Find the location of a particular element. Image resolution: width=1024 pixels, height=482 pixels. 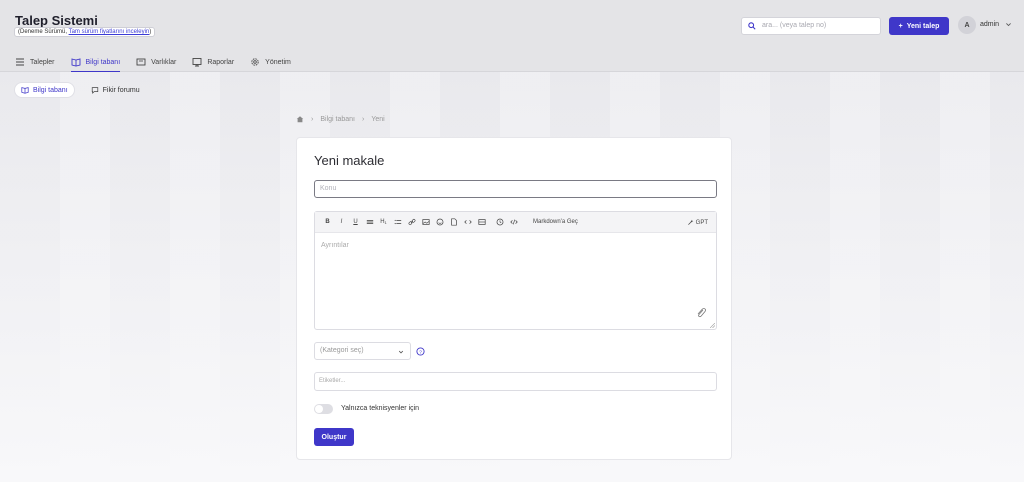

nav-item-admin: Yönetim is located at coordinates (270, 62).